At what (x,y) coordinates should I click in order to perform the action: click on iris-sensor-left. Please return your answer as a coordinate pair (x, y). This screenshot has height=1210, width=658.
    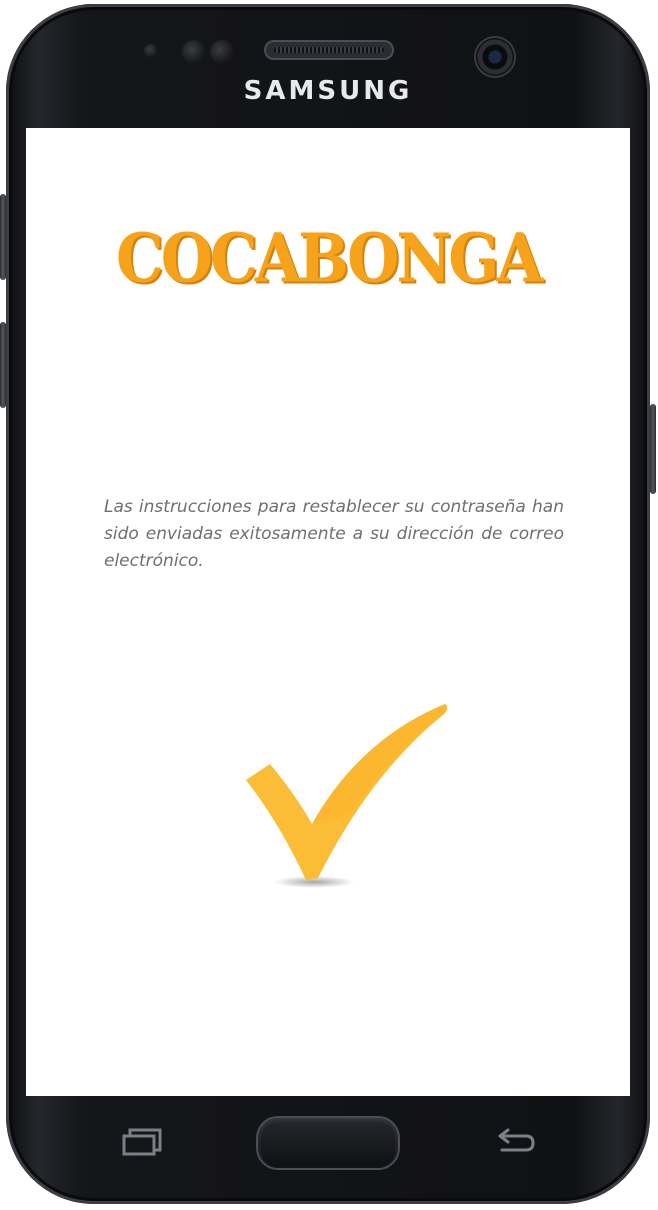
    Looking at the image, I should click on (194, 52).